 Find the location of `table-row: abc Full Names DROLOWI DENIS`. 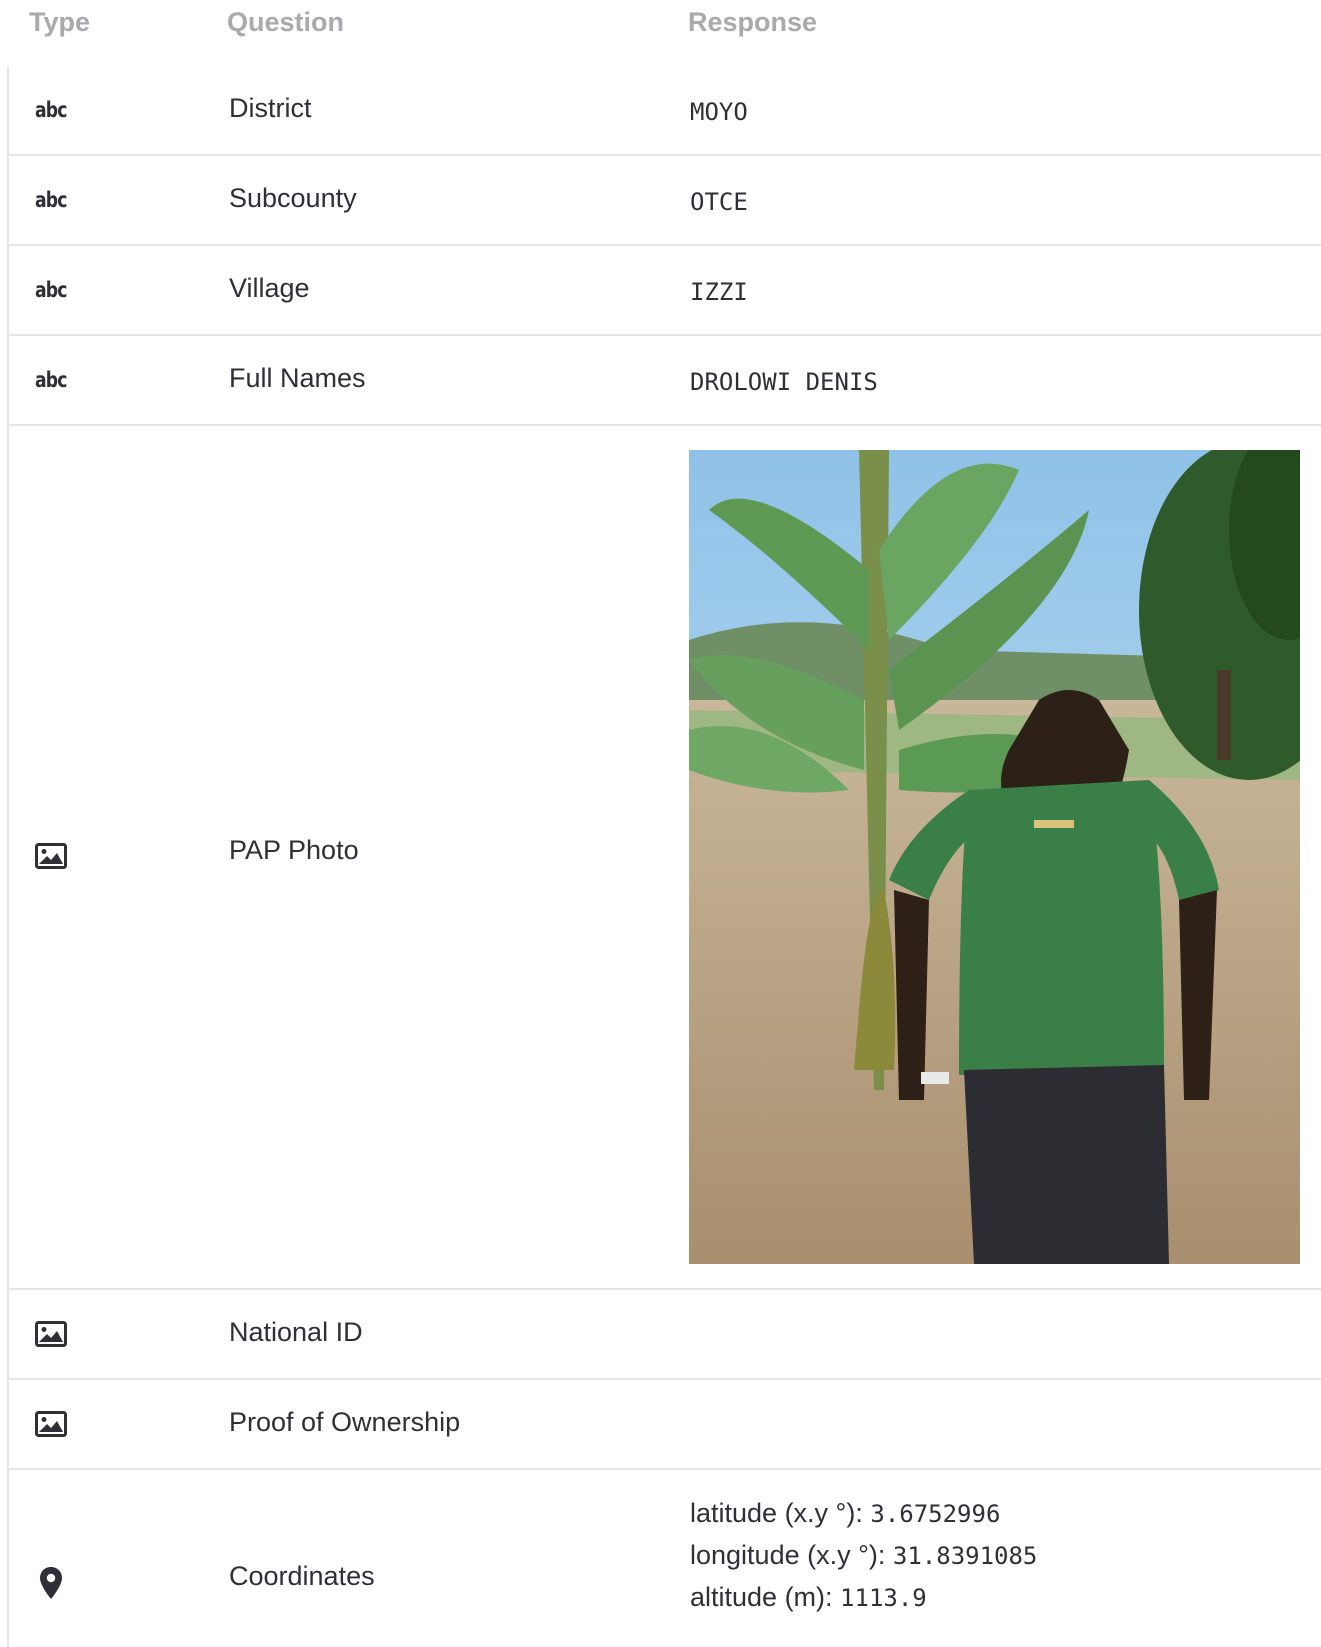

table-row: abc Full Names DROLOWI DENIS is located at coordinates (665, 381).